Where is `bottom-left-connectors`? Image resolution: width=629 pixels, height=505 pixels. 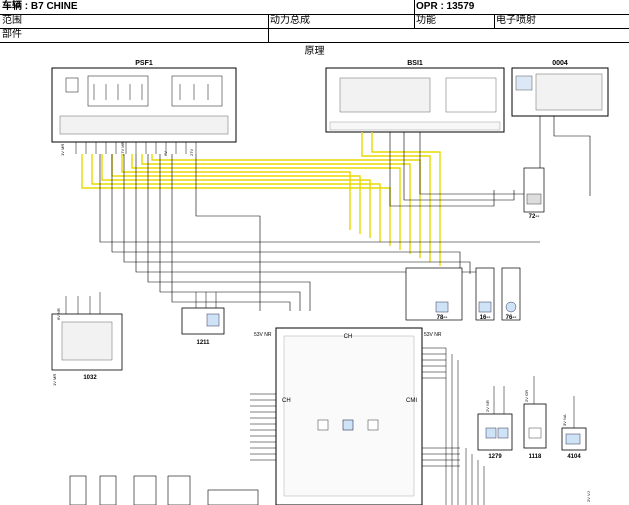 bottom-left-connectors is located at coordinates (164, 490).